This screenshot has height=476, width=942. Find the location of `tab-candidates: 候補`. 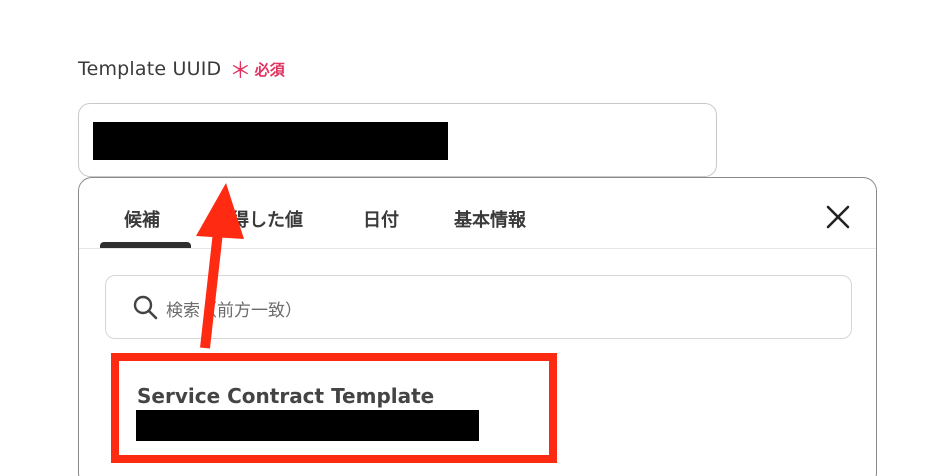

tab-candidates: 候補 is located at coordinates (142, 219).